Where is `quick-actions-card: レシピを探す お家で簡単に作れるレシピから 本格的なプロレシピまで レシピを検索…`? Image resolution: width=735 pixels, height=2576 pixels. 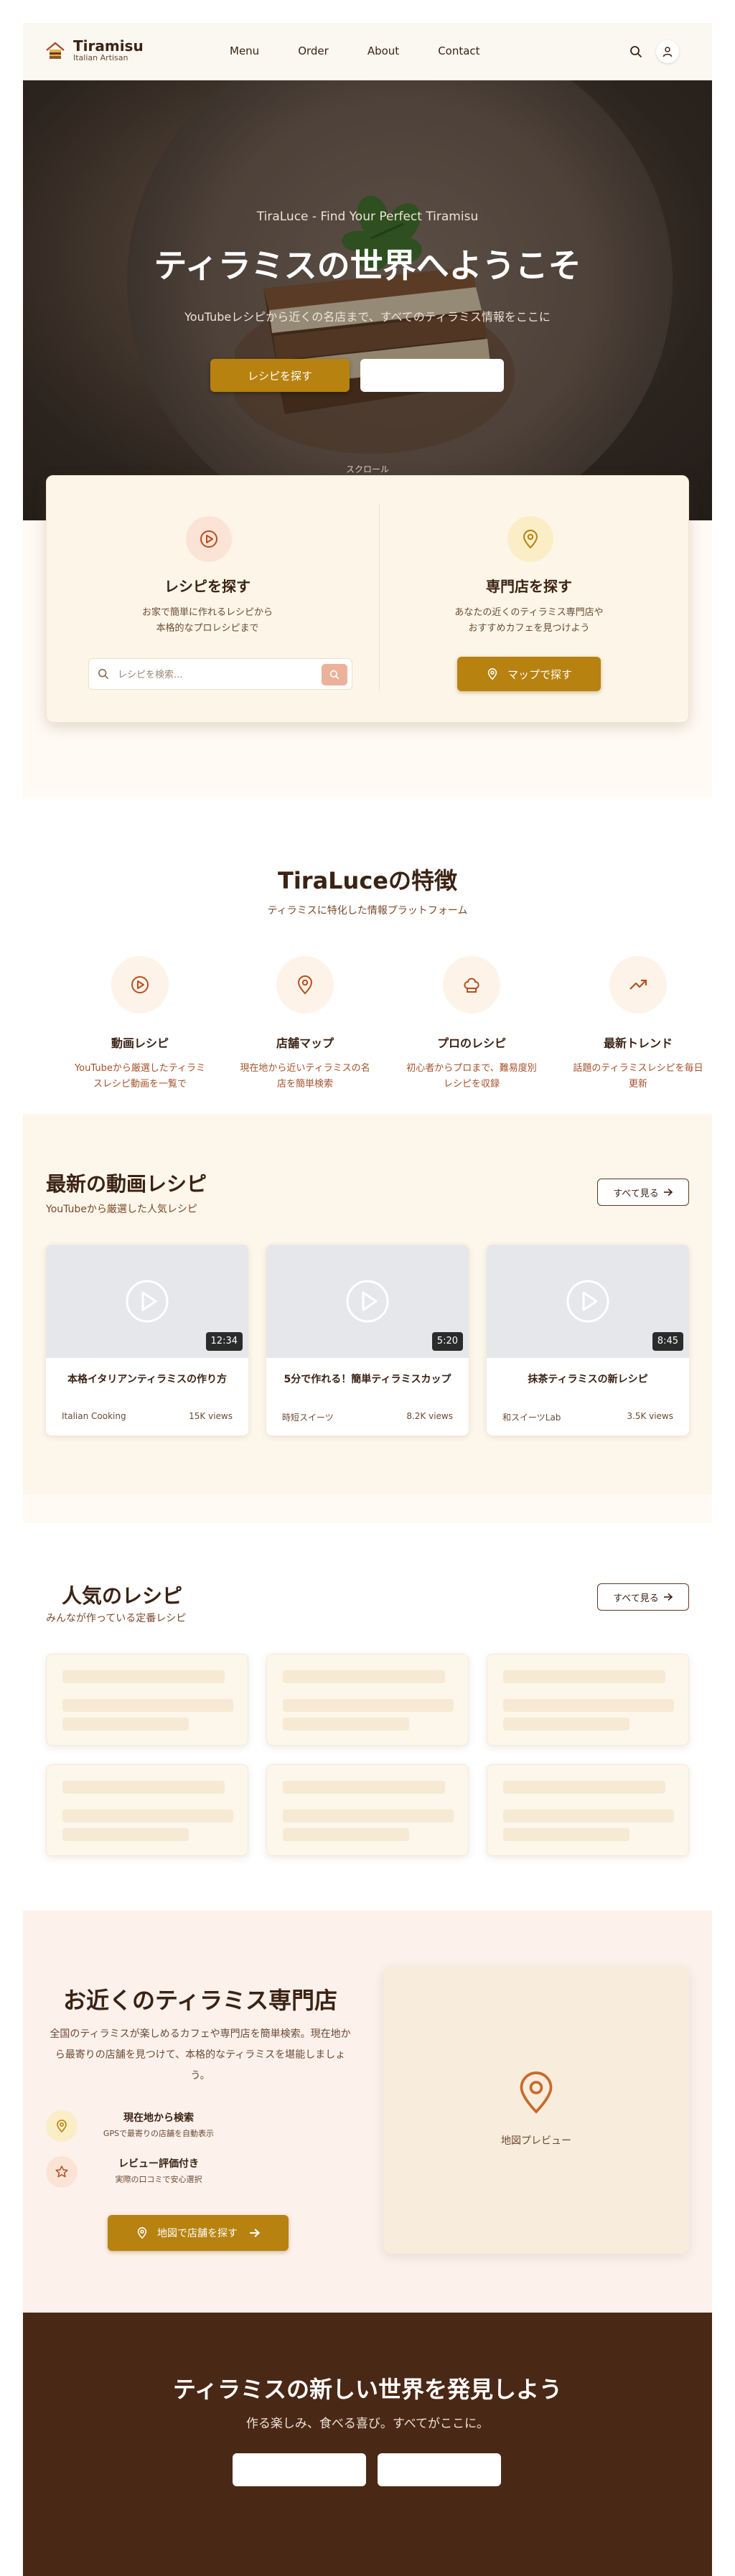
quick-actions-card: レシピを探す お家で簡単に作れるレシピから 本格的なプロレシピまで レシピを検索… is located at coordinates (367, 599).